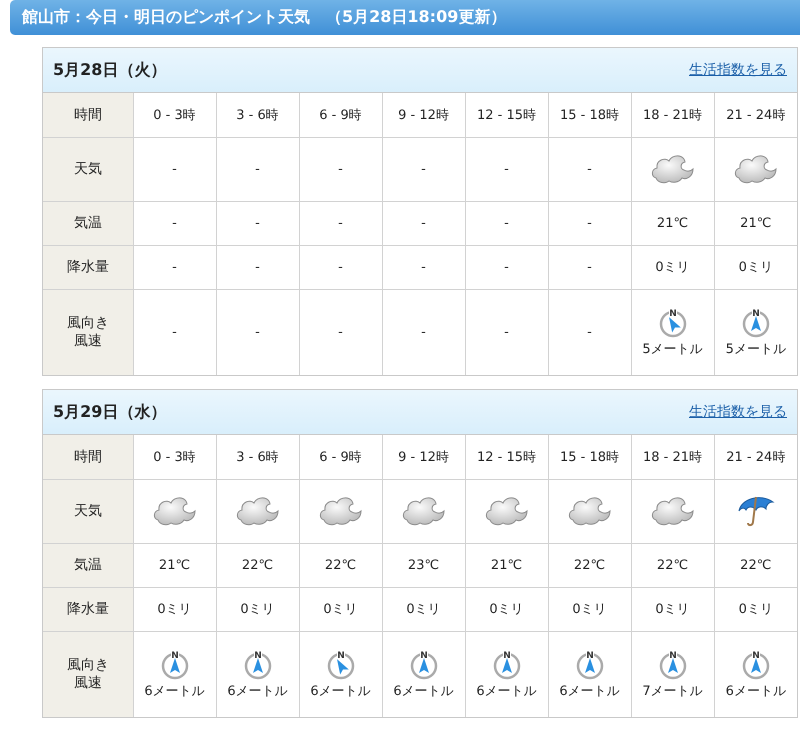 This screenshot has width=800, height=732. Describe the element at coordinates (109, 412) in the screenshot. I see `date-heading: 5月29日（水）` at that location.